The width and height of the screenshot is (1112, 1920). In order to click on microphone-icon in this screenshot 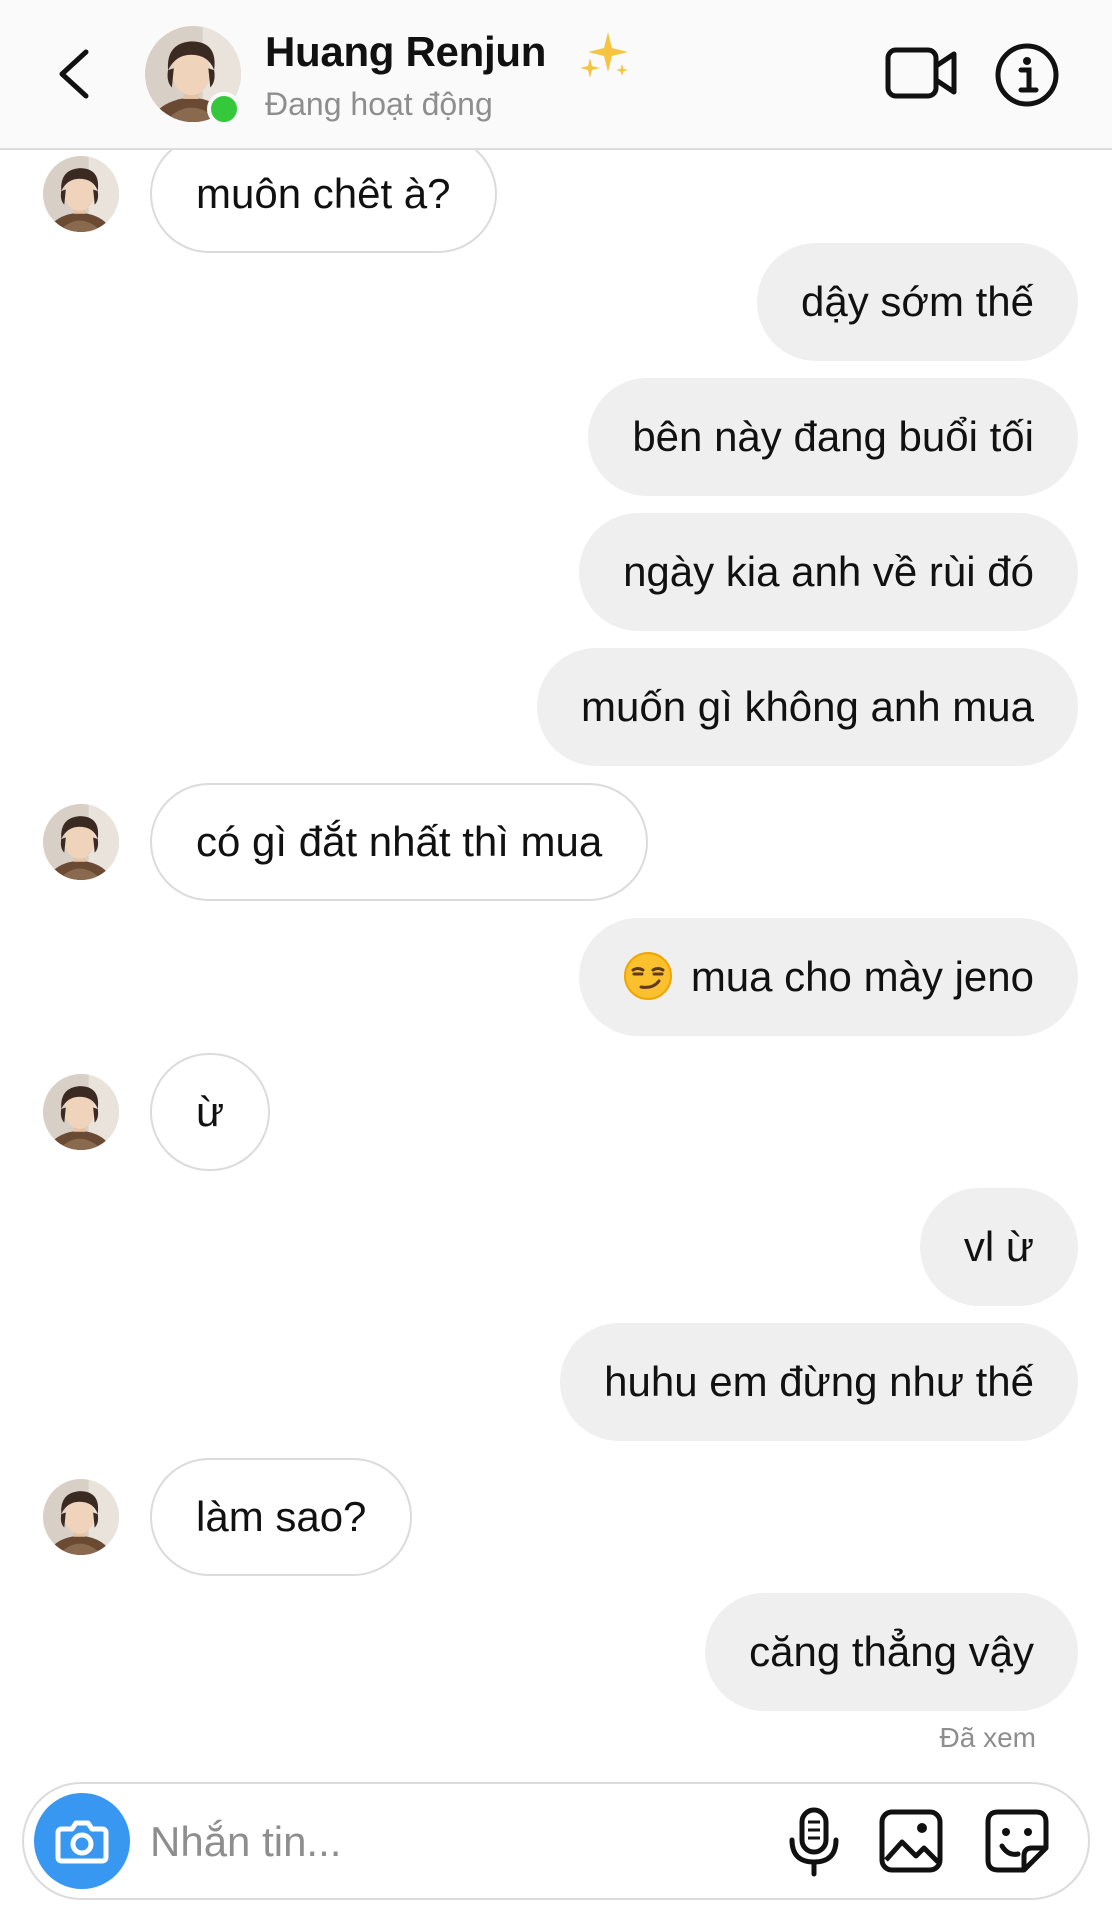, I will do `click(814, 1842)`.